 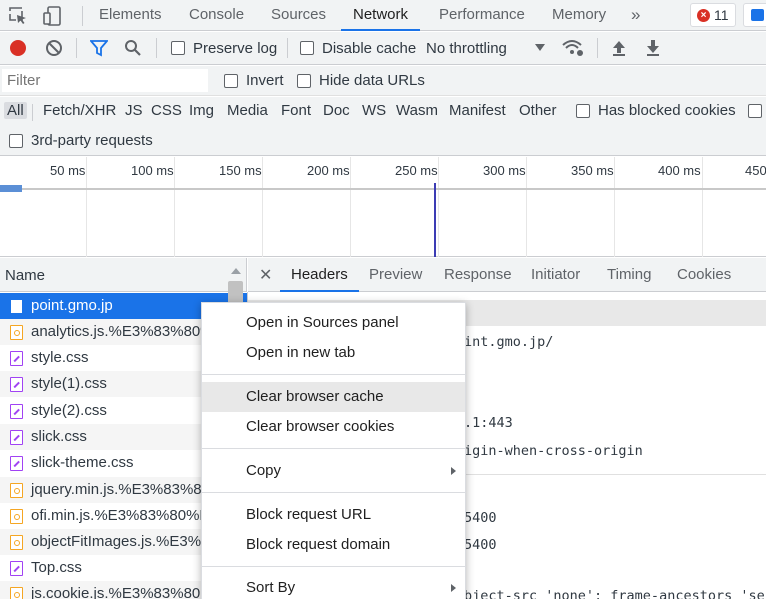 I want to click on filter-bar: Invert Hide data URLs, so click(x=383, y=81).